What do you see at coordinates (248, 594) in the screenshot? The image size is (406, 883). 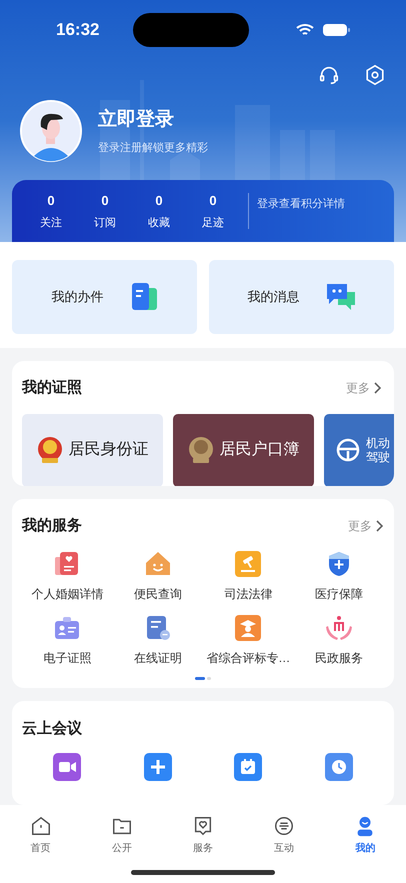 I see `service-label: 司法法律` at bounding box center [248, 594].